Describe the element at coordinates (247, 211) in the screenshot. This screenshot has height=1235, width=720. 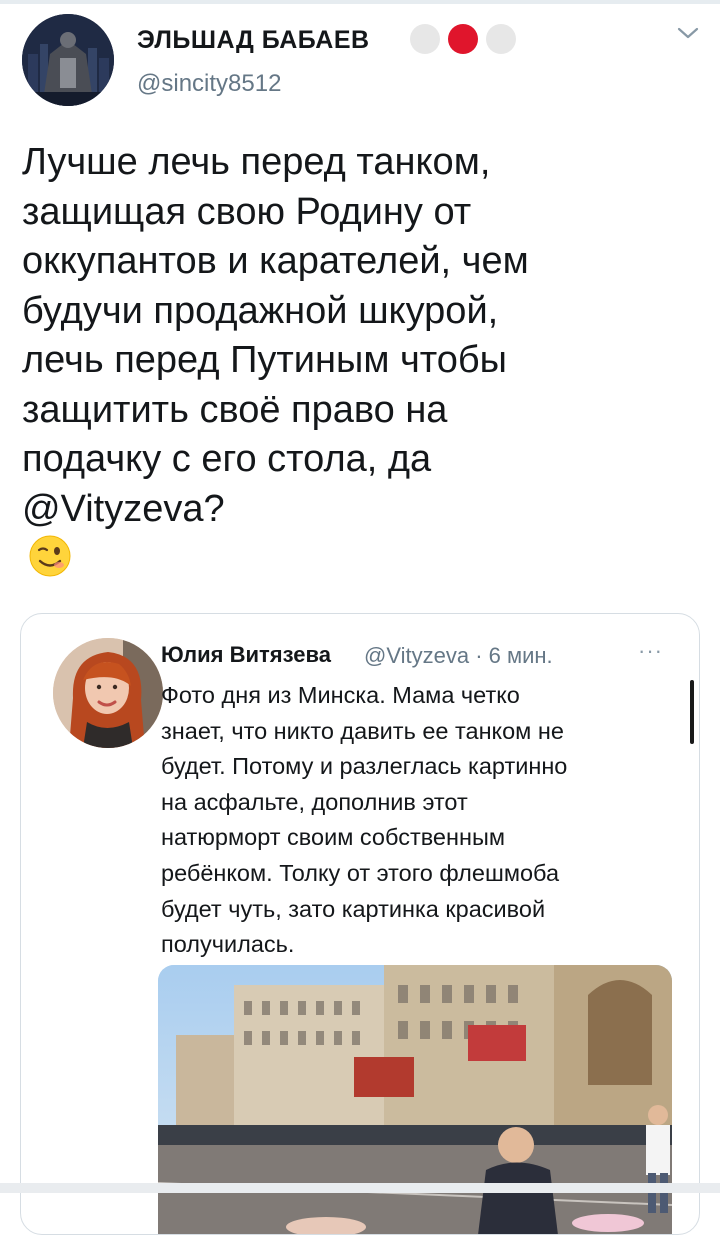
I see `tweet-line: защищая свою Родину от` at that location.